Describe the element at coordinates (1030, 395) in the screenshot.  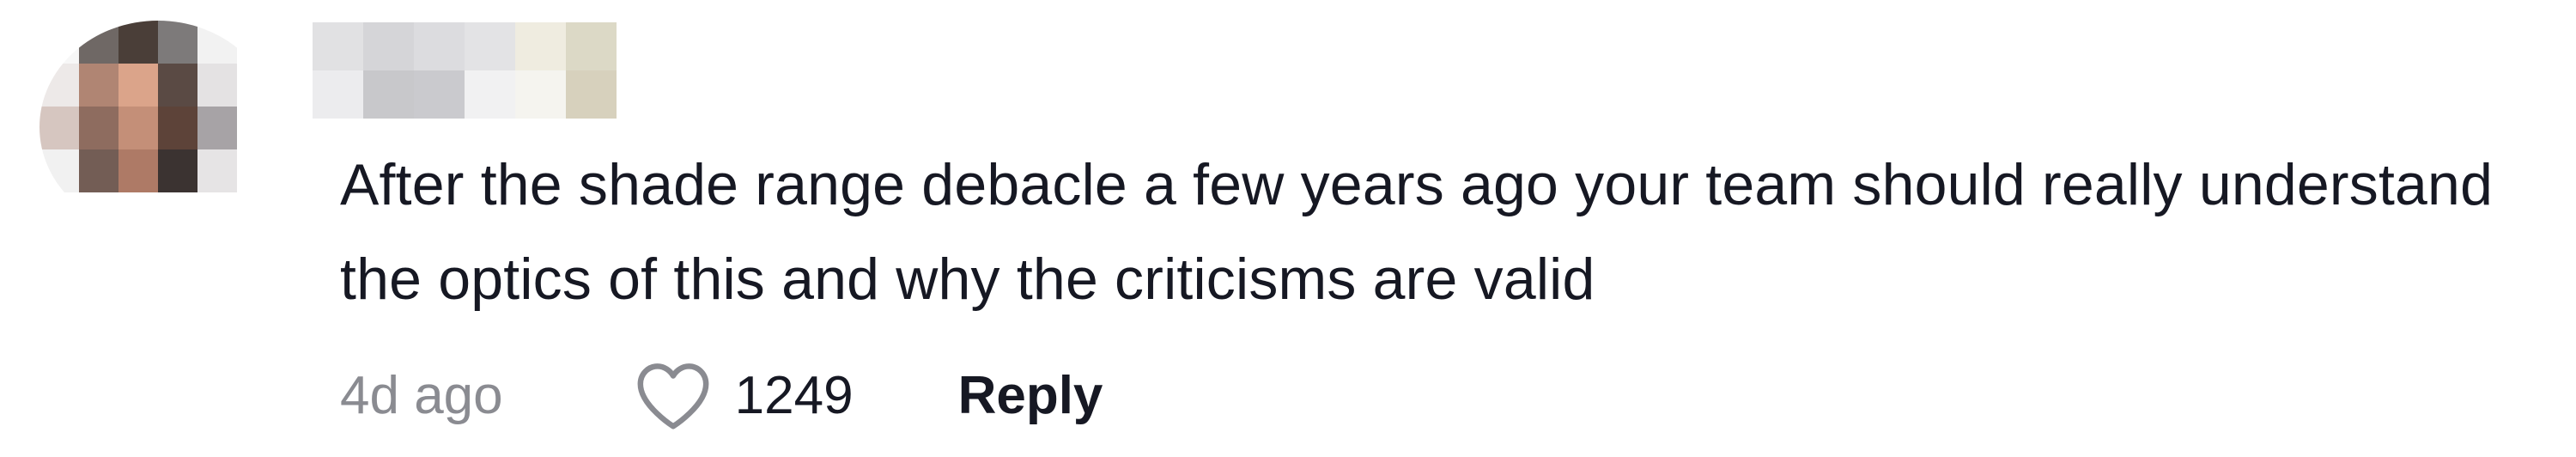
I see `reply-button: Reply` at that location.